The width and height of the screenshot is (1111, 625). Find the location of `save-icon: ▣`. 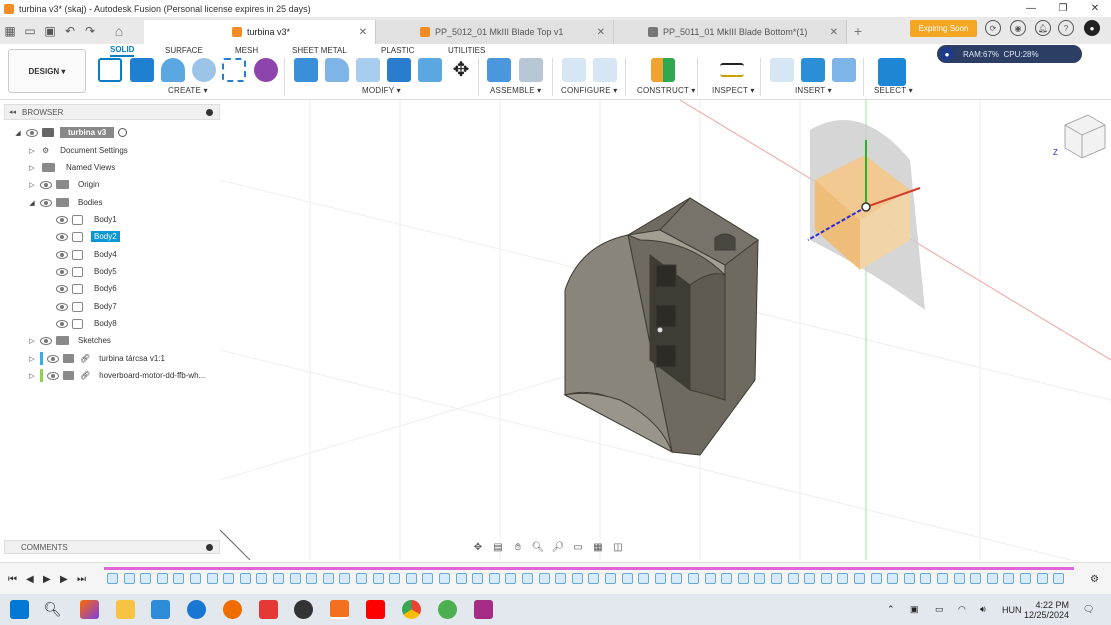

save-icon: ▣ is located at coordinates (50, 31).